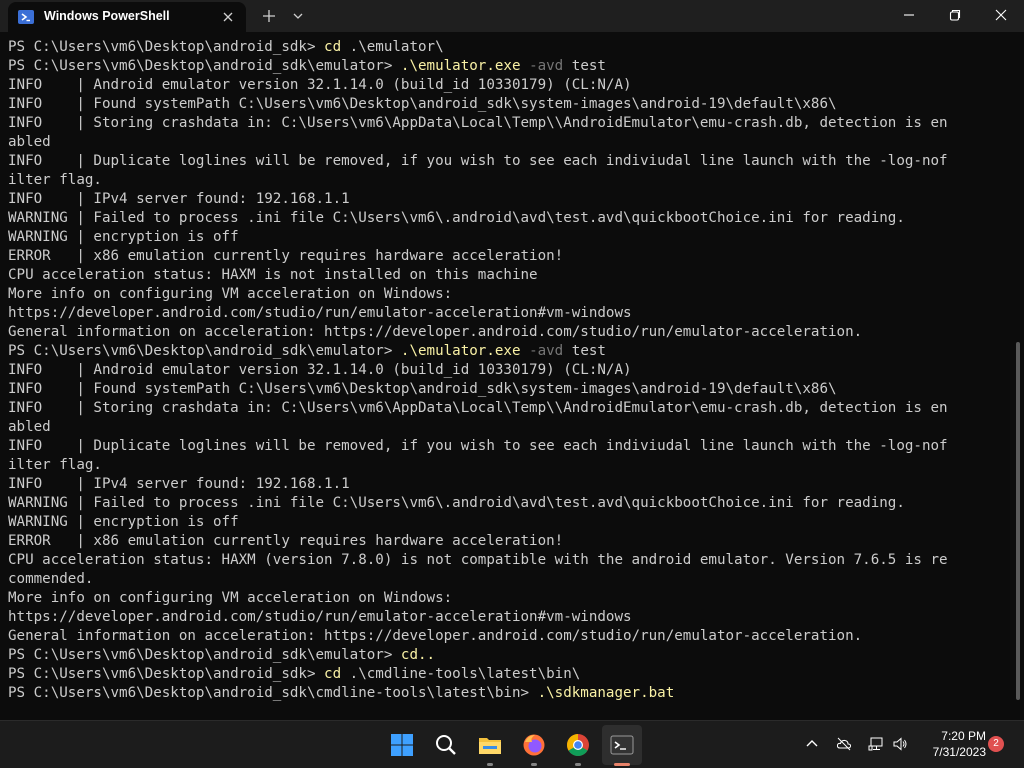 Image resolution: width=1024 pixels, height=768 pixels. I want to click on title-bar: Windows PowerShell, so click(512, 16).